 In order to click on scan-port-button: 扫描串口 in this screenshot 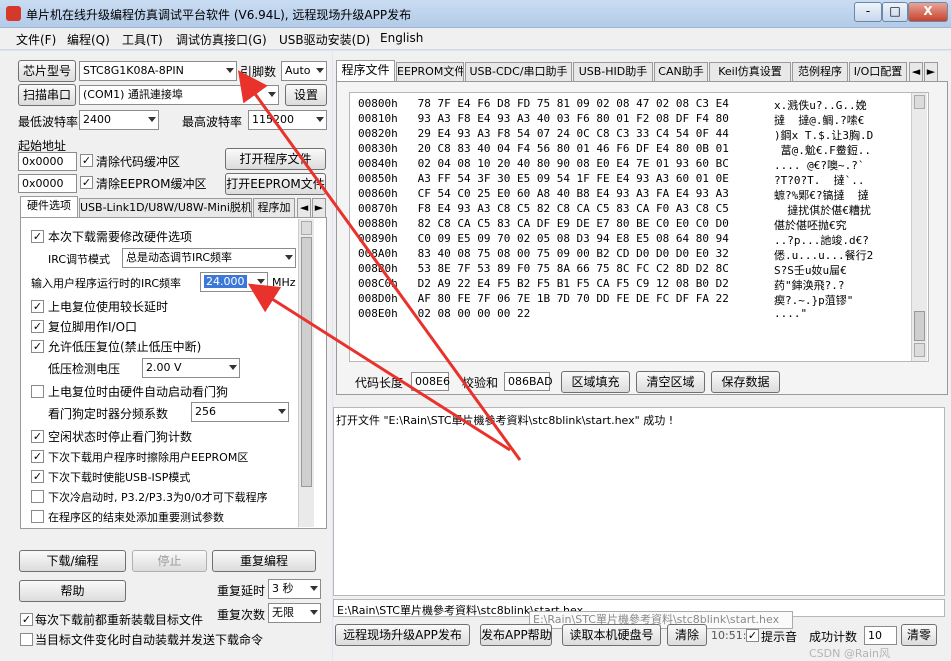, I will do `click(47, 95)`.